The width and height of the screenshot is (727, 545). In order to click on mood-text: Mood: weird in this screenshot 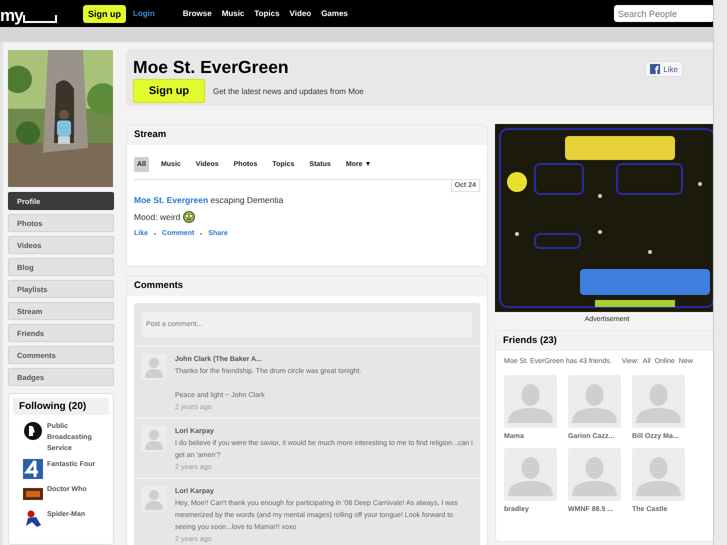, I will do `click(157, 217)`.